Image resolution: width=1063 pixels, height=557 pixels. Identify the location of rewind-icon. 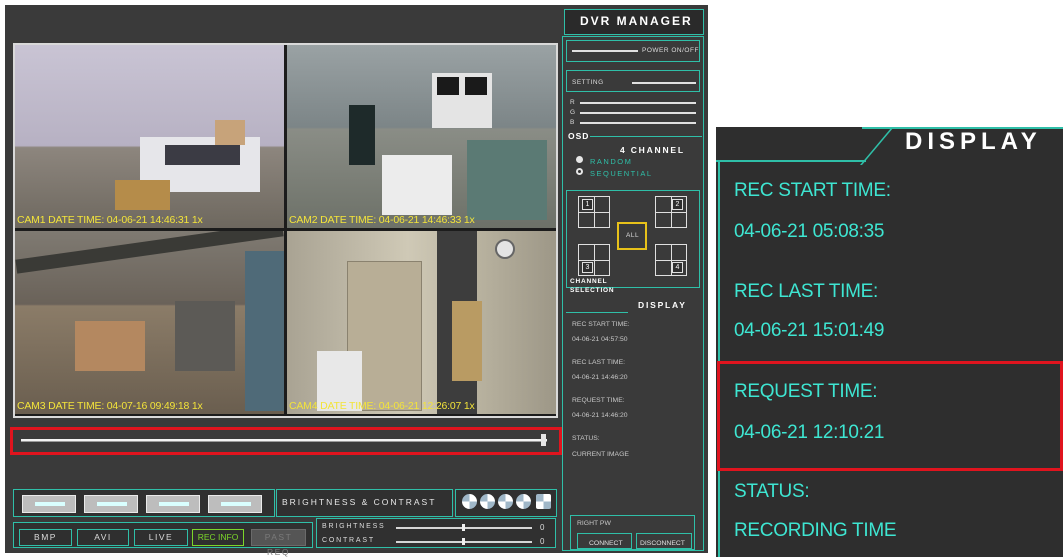
(112, 504).